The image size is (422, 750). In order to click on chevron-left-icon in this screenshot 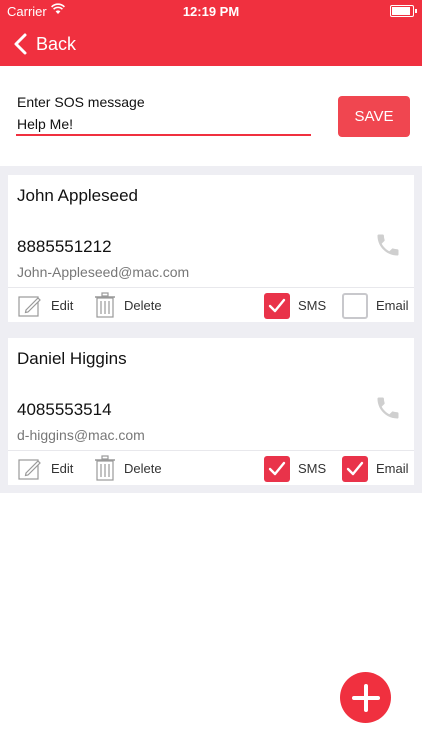, I will do `click(20, 44)`.